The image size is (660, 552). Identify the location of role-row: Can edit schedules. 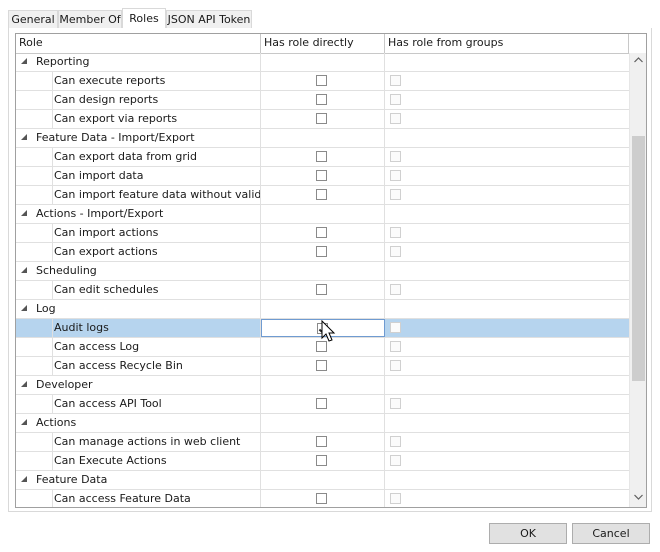
(322, 290).